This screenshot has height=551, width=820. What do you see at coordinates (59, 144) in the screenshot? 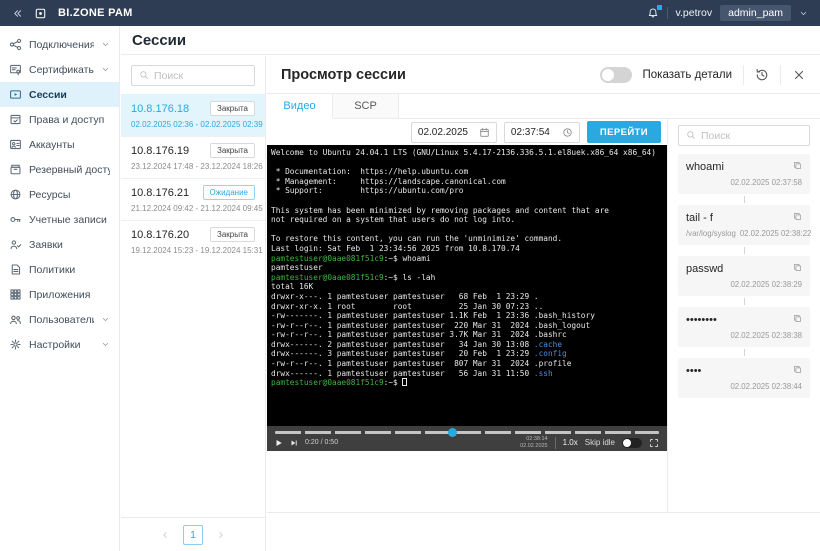
I see `sidebar-item-accounts: Аккаунты` at bounding box center [59, 144].